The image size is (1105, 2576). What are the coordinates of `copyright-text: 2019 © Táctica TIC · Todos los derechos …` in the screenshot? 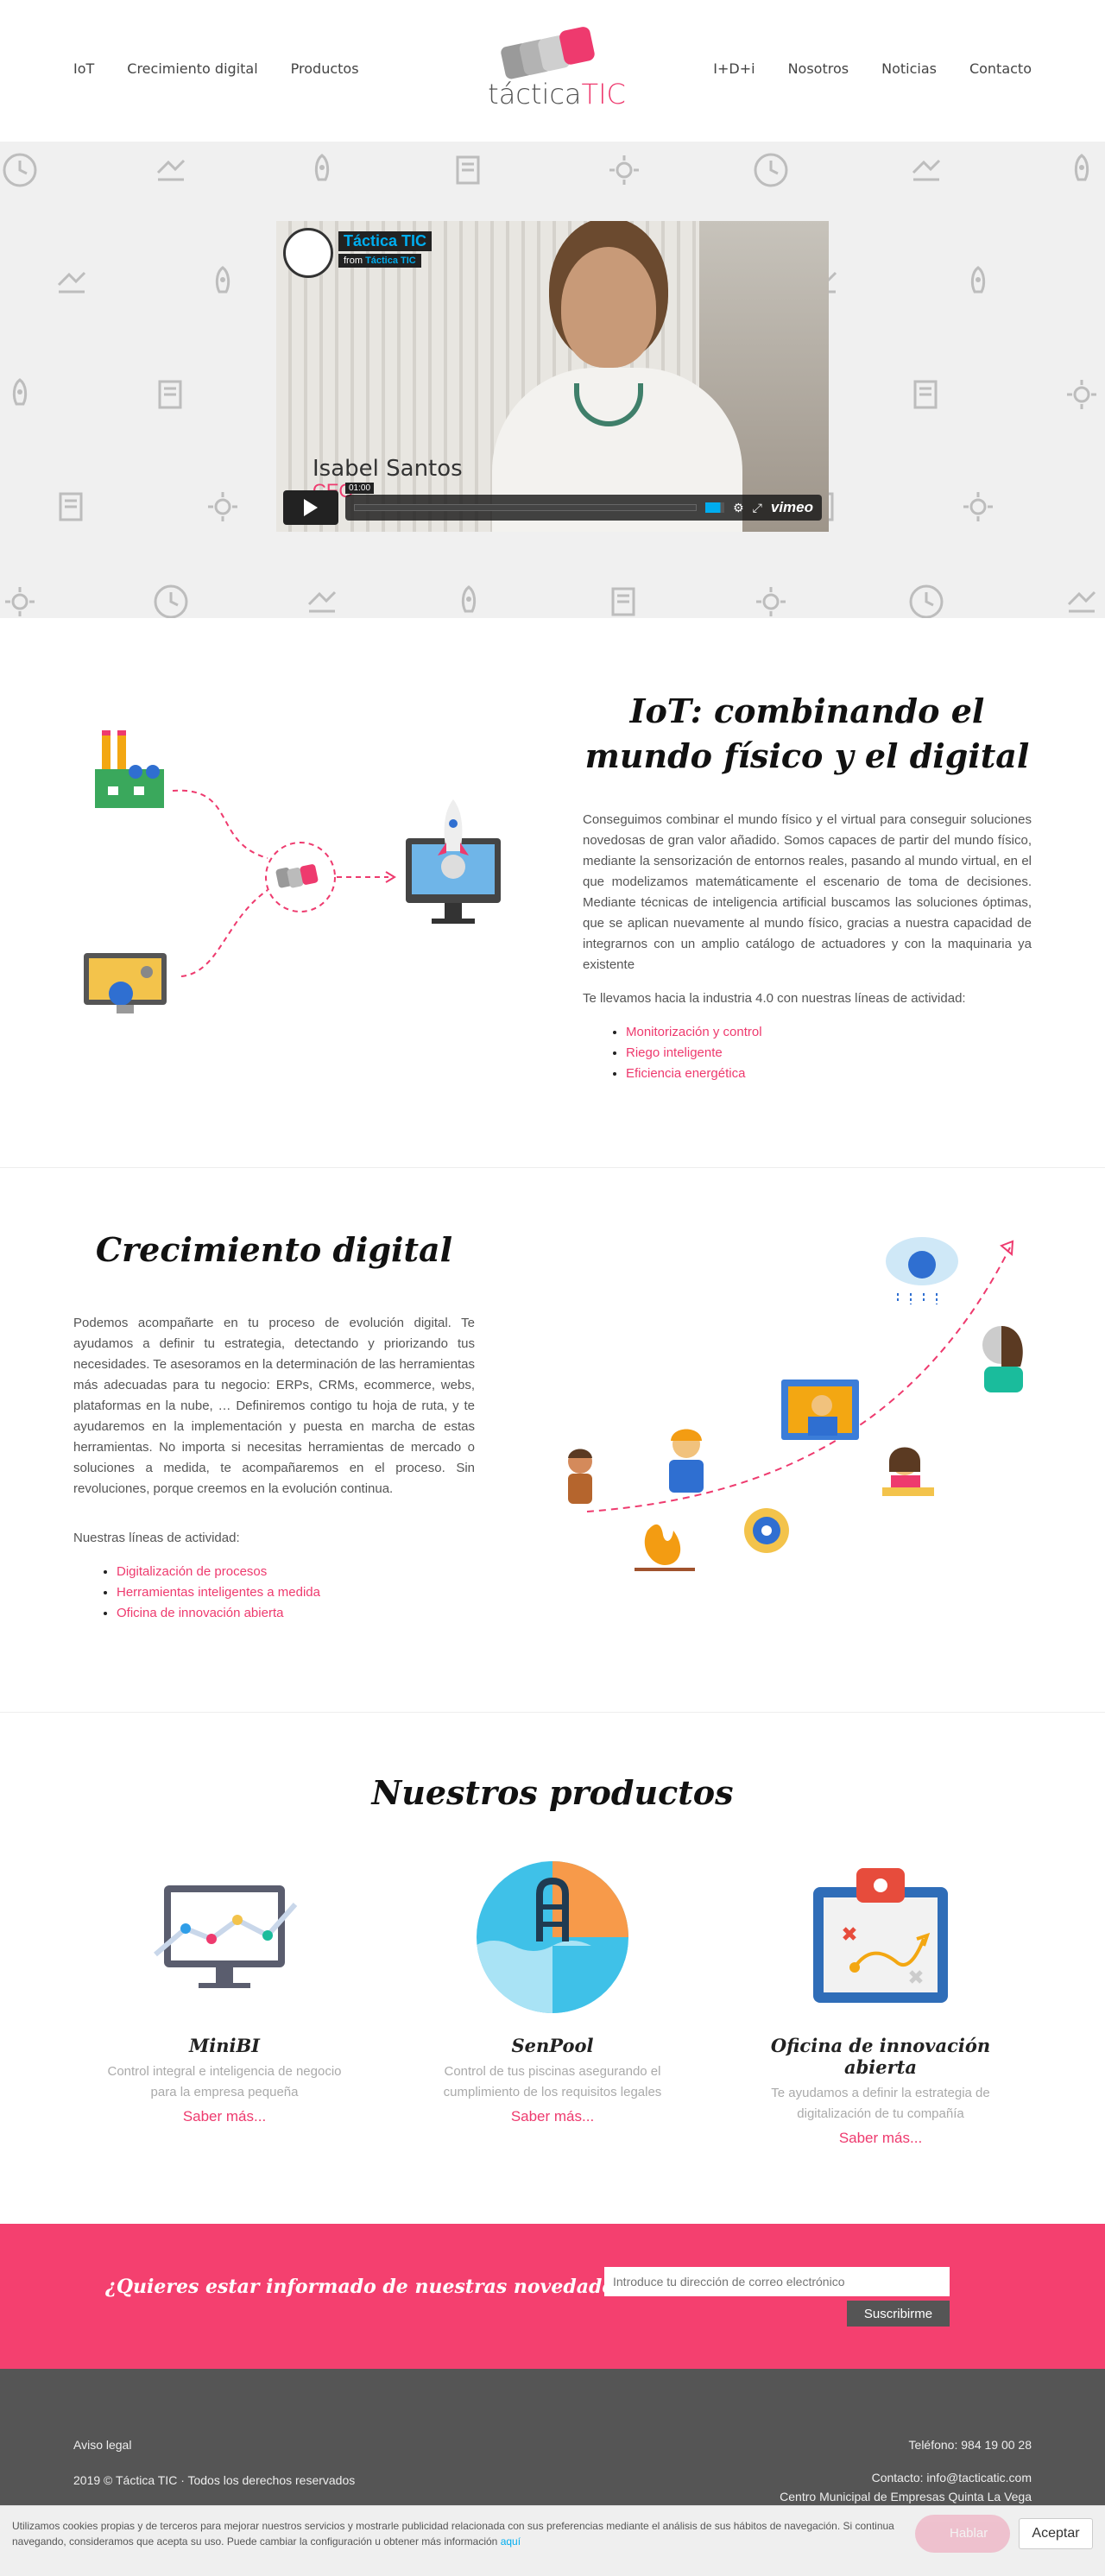 It's located at (215, 2480).